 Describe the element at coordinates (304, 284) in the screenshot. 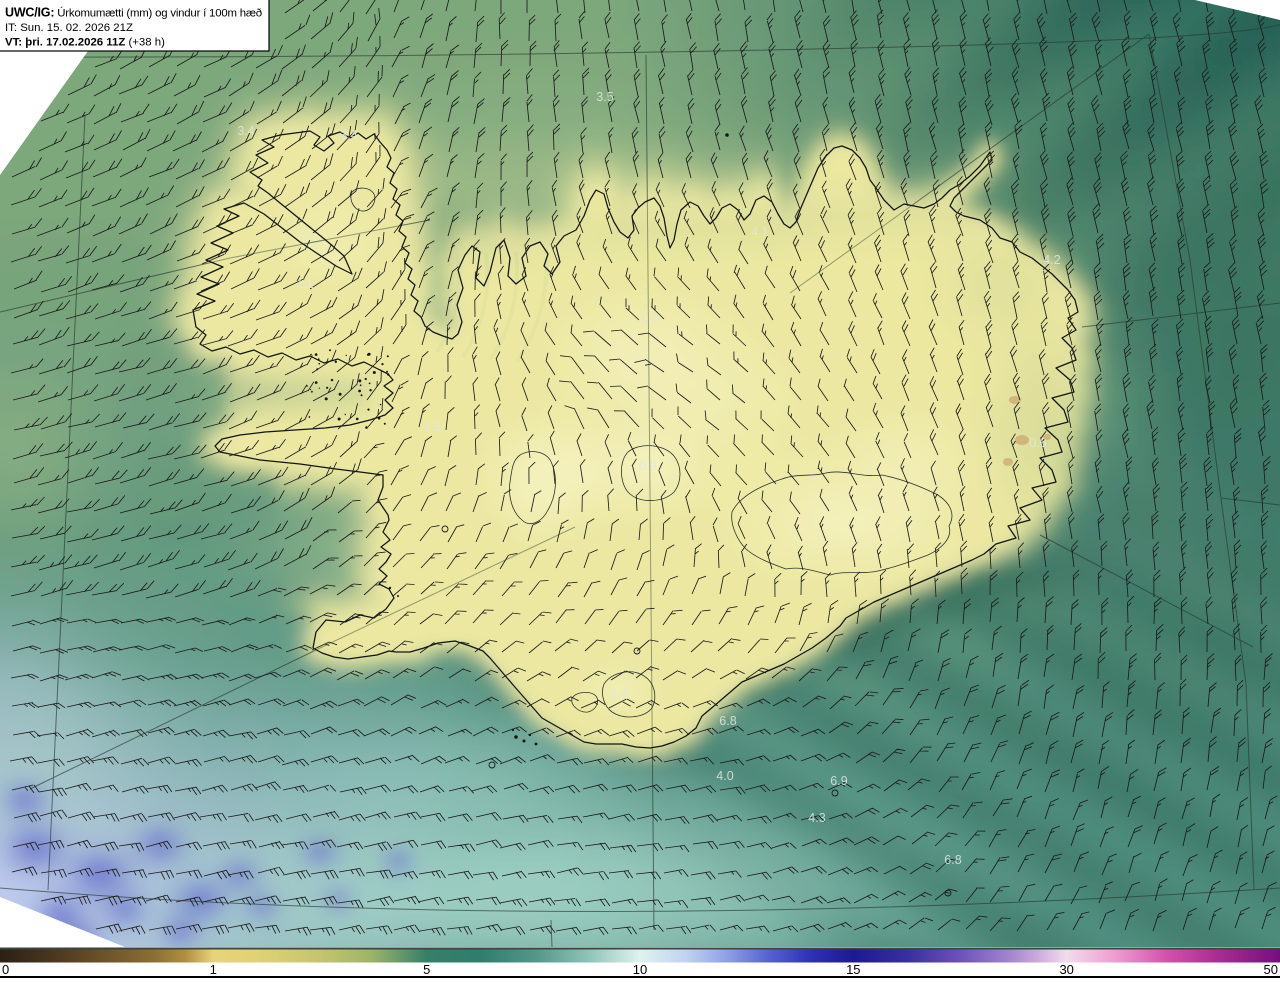

I see `svg-text: 1.1` at that location.